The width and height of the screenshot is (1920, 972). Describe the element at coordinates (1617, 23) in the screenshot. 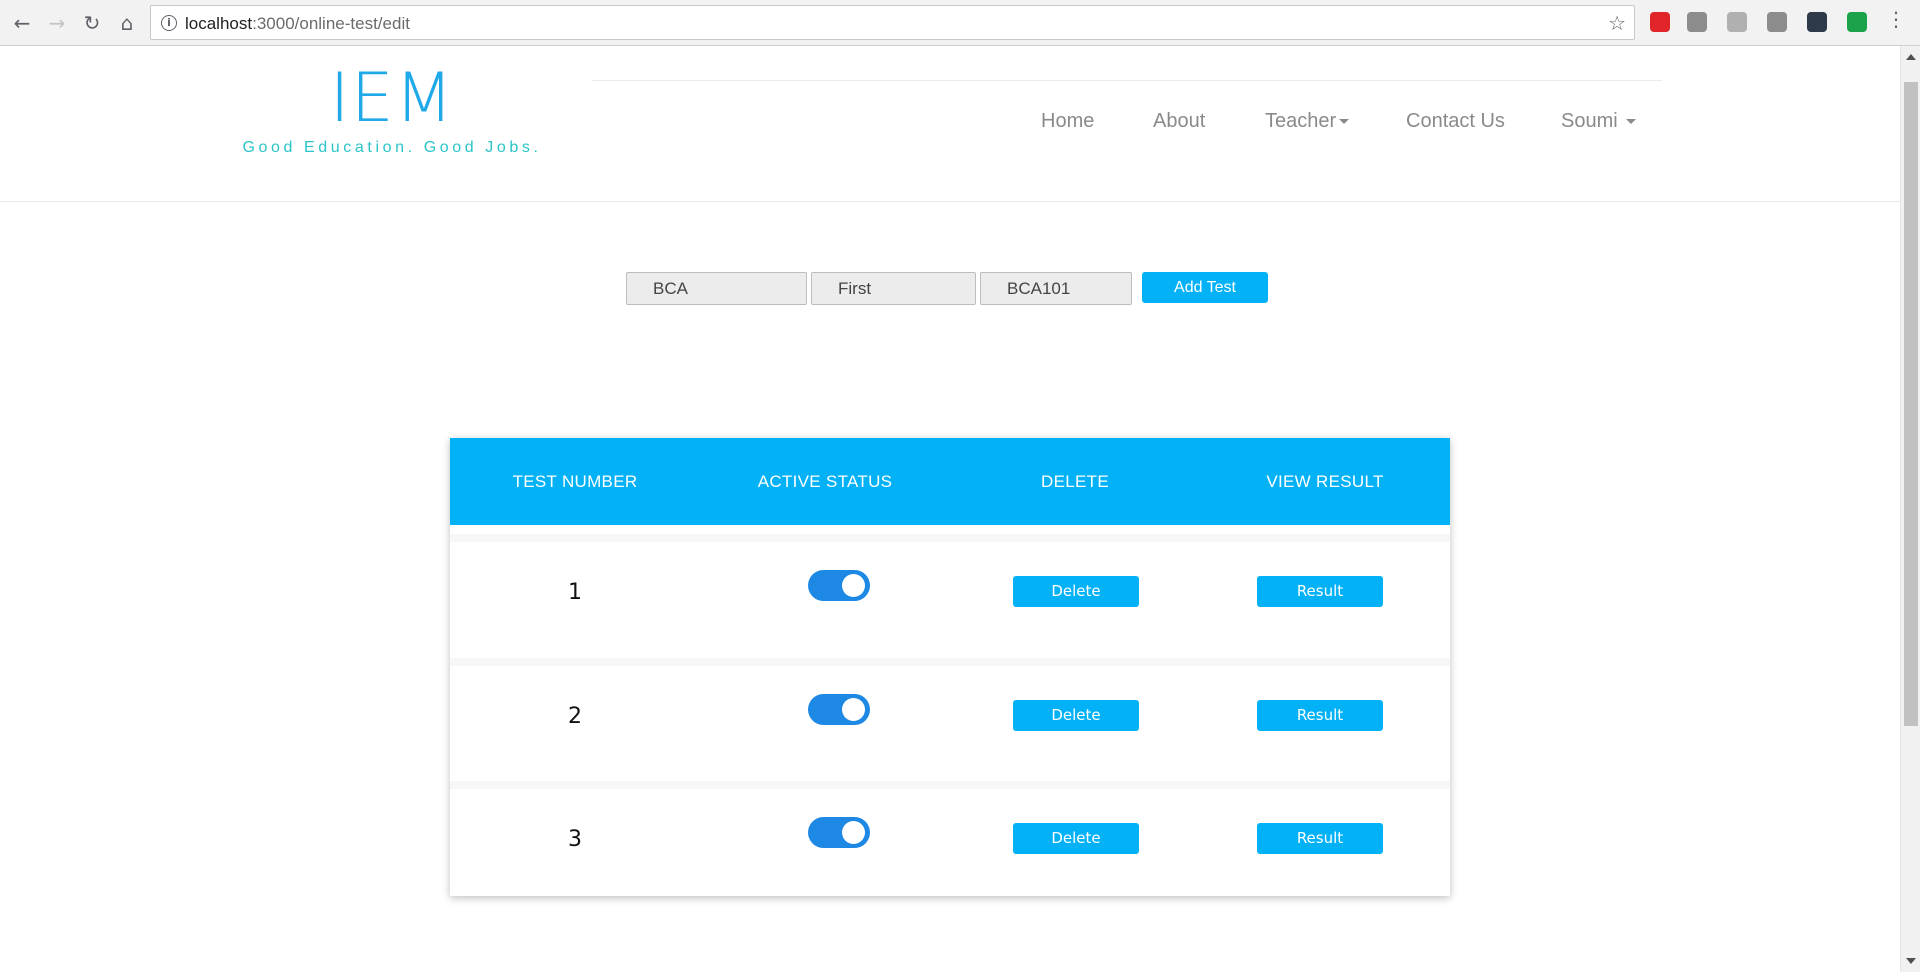

I see `bookmark-star-icon: ☆` at that location.